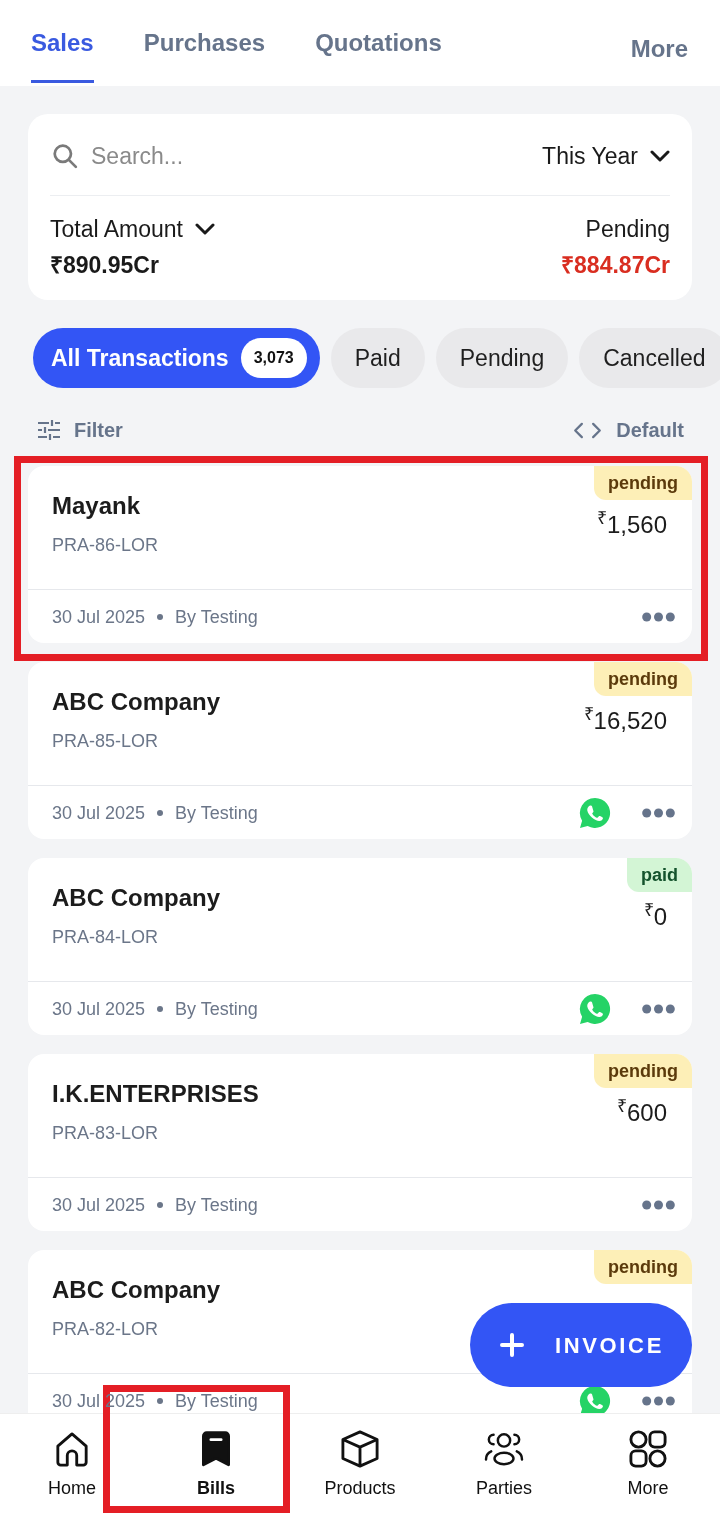  Describe the element at coordinates (105, 741) in the screenshot. I see `invoice-number: PRA-85-LOR` at that location.